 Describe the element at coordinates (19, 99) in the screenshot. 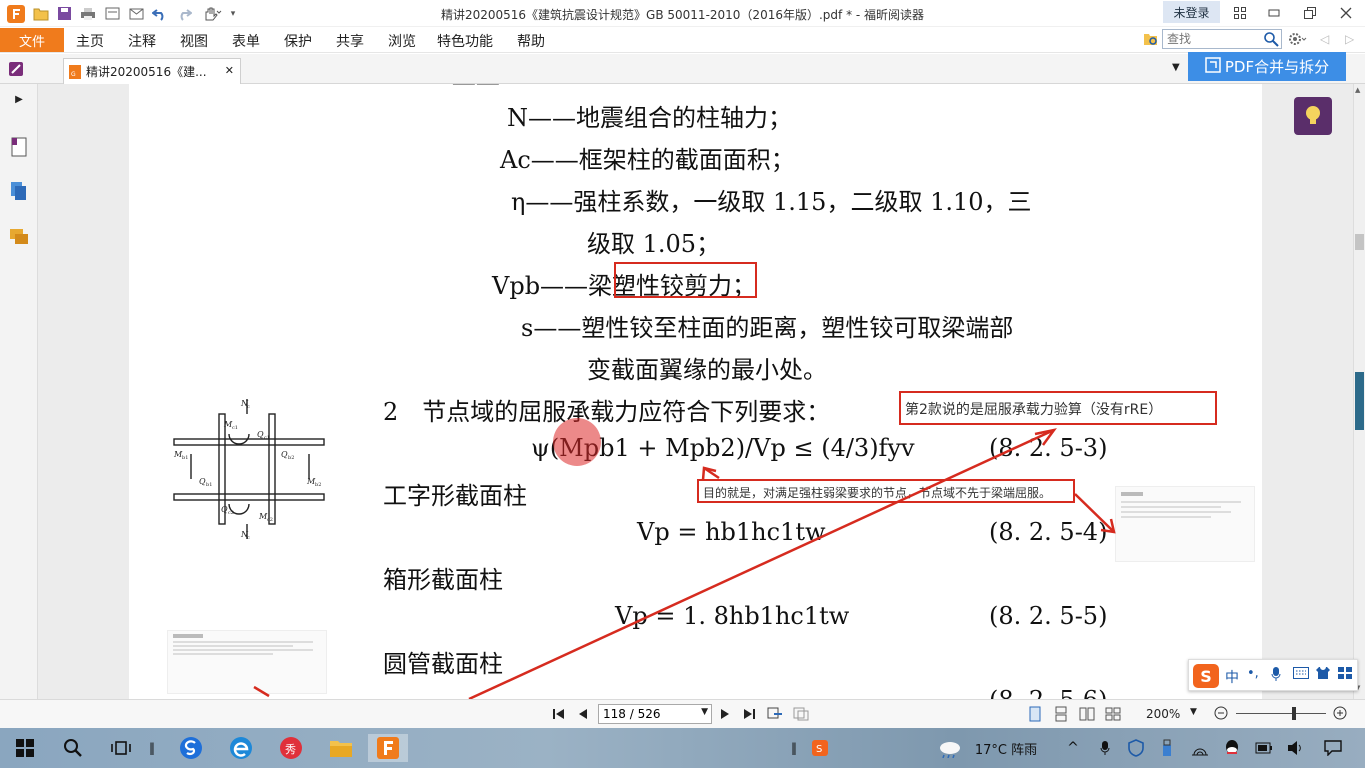

I see `expand-panel-icon: ▶` at that location.